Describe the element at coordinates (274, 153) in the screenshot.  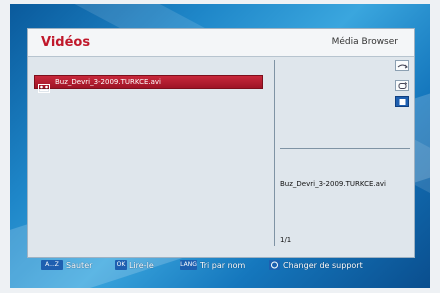
I see `vertical-divider` at that location.